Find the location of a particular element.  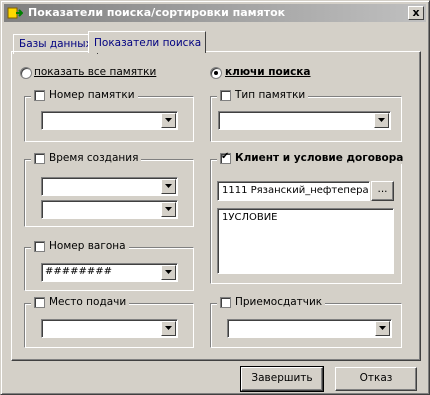

memo-number-select is located at coordinates (109, 120).